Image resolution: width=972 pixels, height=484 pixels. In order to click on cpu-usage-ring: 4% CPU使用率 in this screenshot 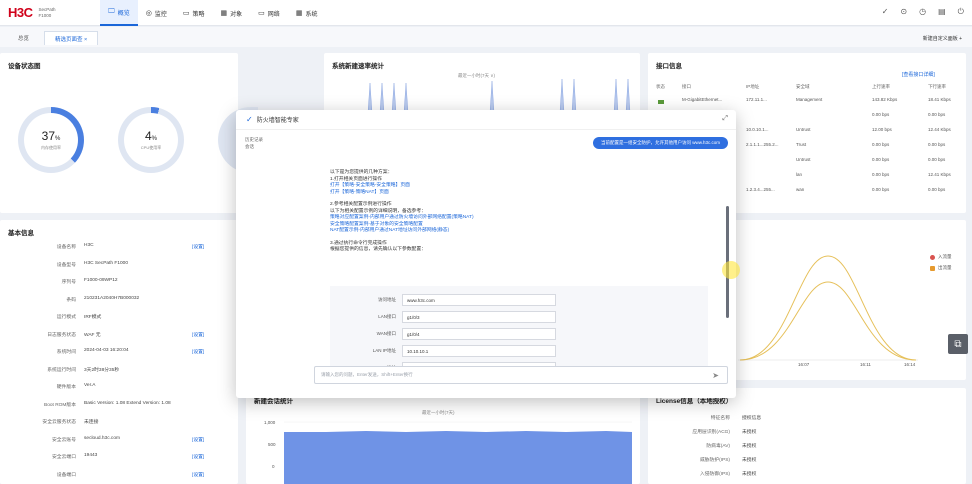, I will do `click(151, 140)`.